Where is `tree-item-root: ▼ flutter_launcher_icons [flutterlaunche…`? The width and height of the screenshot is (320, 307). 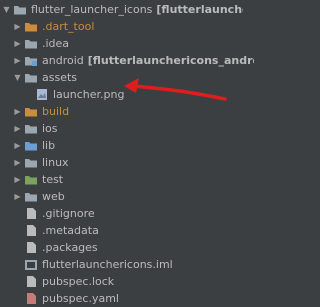
tree-item-root: ▼ flutter_launcher_icons [flutterlaunche… is located at coordinates (121, 9).